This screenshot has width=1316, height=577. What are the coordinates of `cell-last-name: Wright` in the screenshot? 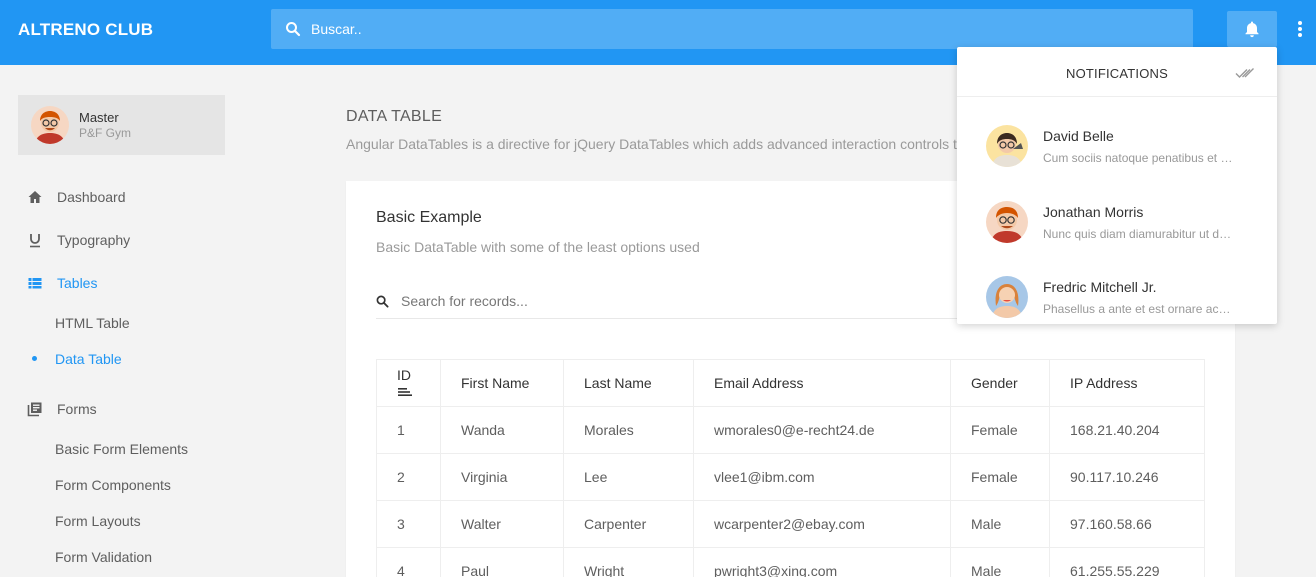 It's located at (628, 562).